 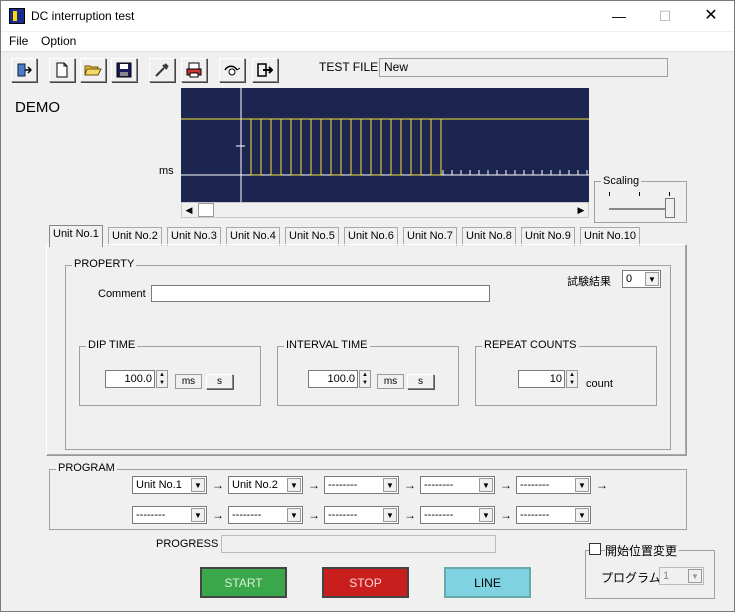 I want to click on start-position-label: 開始位置変更, so click(x=642, y=550).